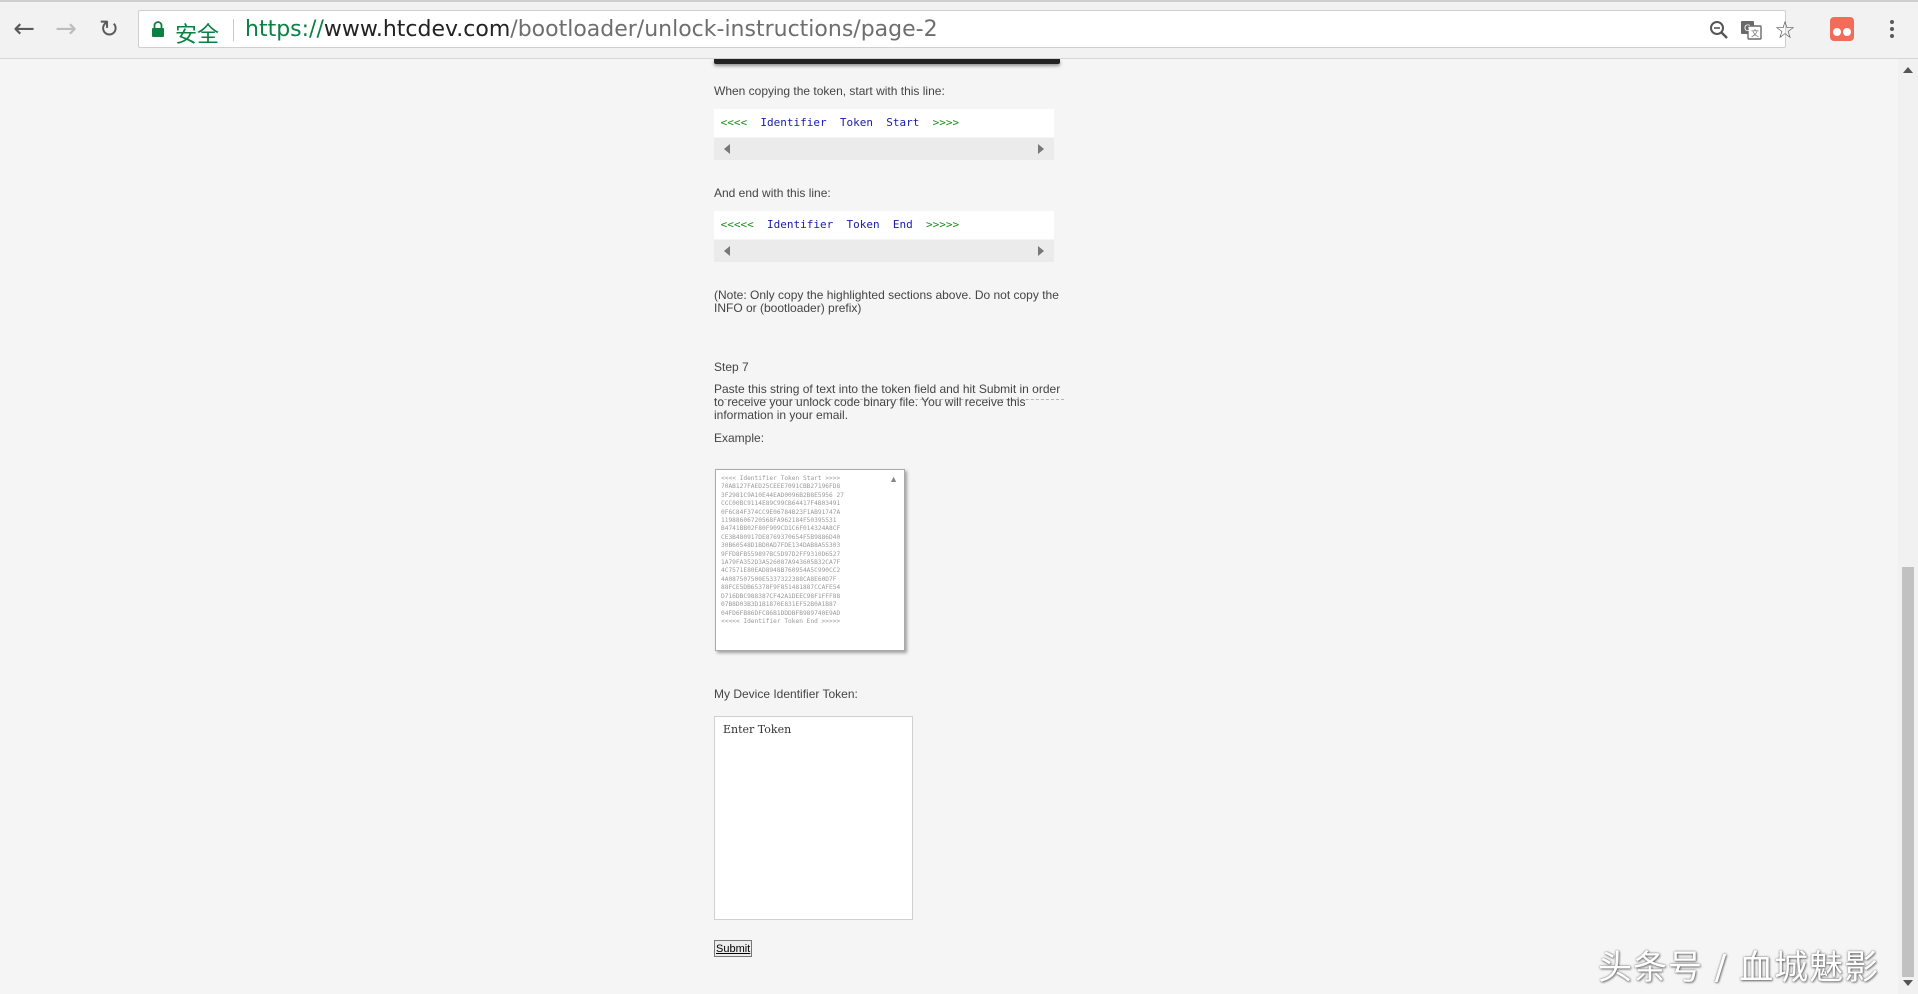  What do you see at coordinates (887, 61) in the screenshot?
I see `previous-image-edge` at bounding box center [887, 61].